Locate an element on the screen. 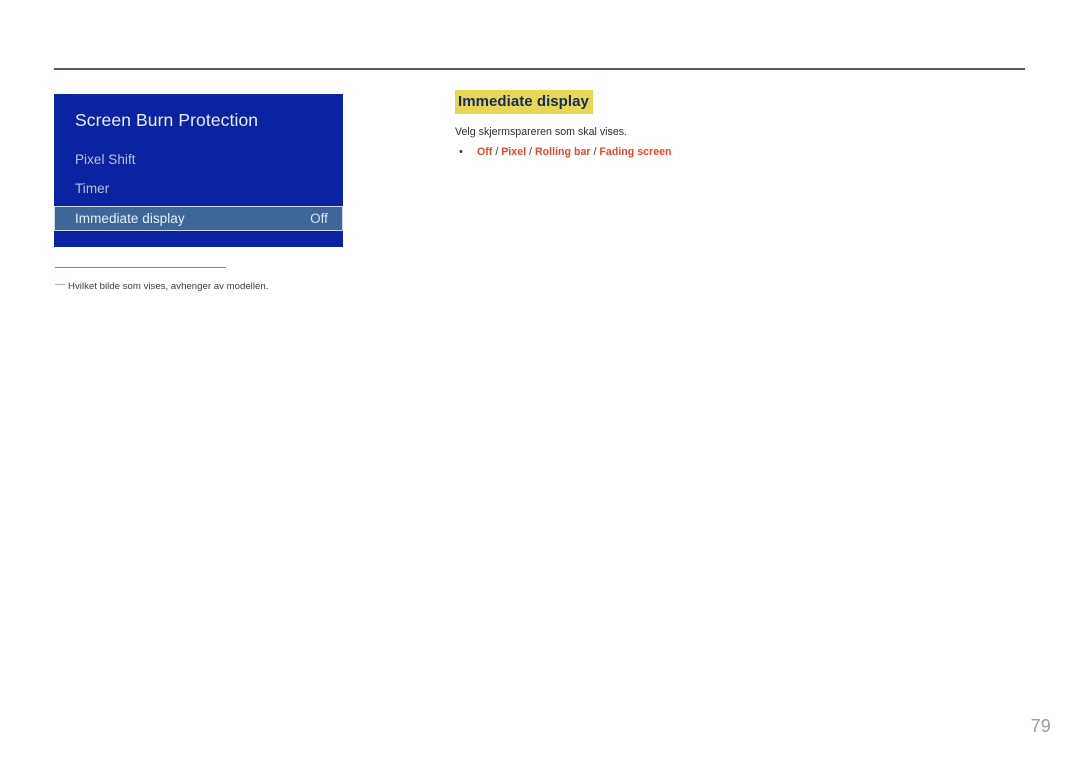  option-value-rolling-bar: Rolling bar is located at coordinates (562, 152).